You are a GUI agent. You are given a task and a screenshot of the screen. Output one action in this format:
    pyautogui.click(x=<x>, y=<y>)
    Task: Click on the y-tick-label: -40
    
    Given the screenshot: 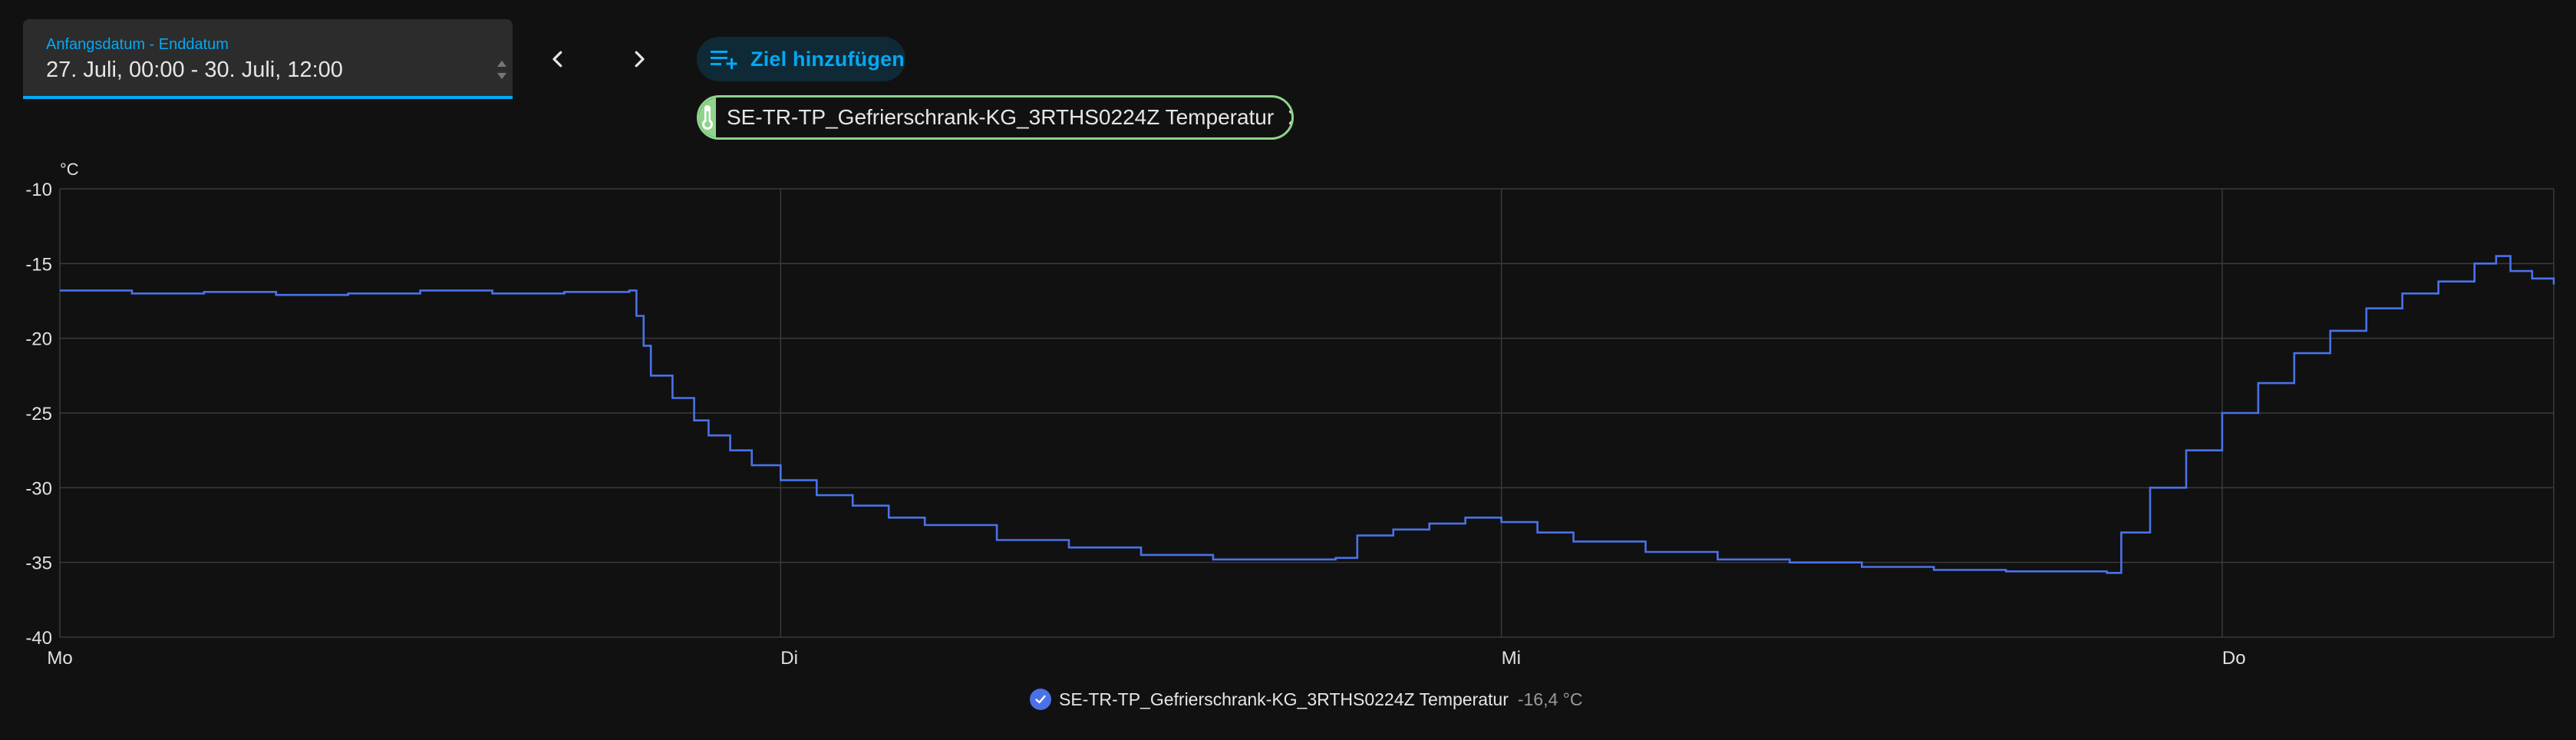 What is the action you would take?
    pyautogui.click(x=38, y=638)
    